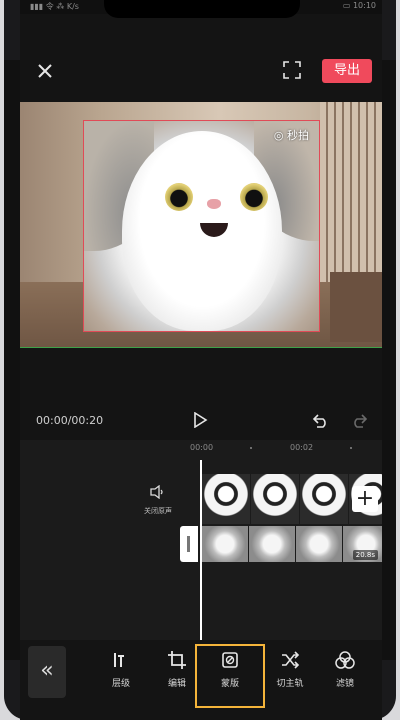  I want to click on cat-nose, so click(214, 204).